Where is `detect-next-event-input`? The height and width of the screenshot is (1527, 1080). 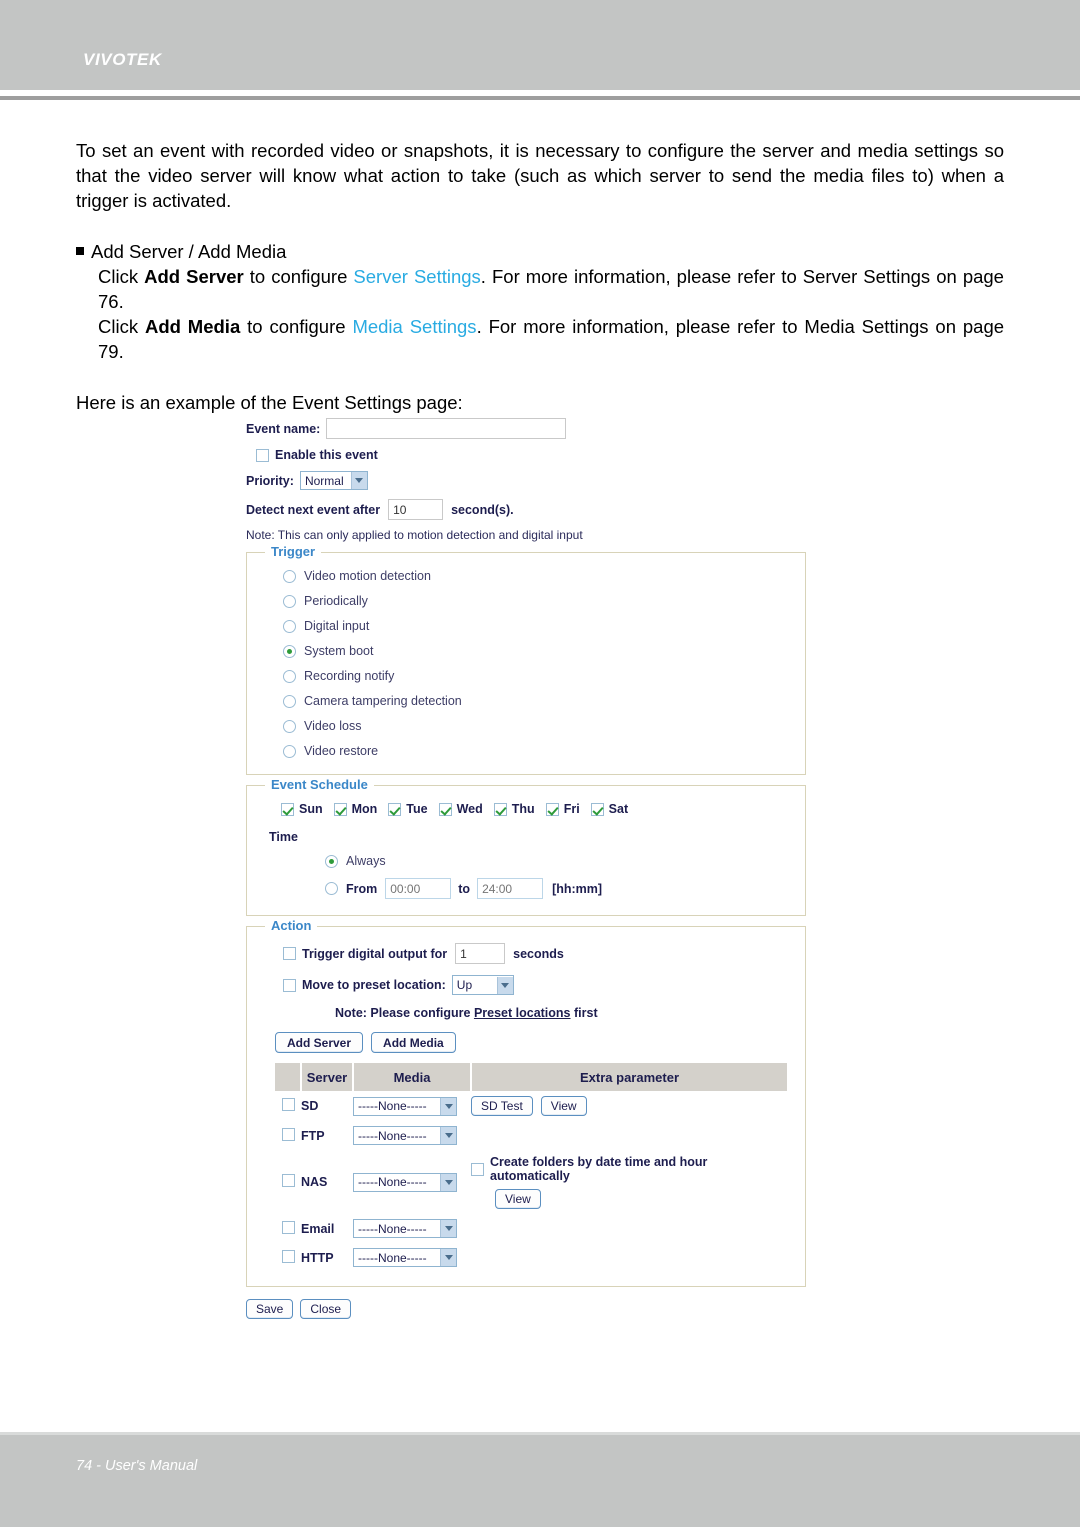
detect-next-event-input is located at coordinates (416, 509).